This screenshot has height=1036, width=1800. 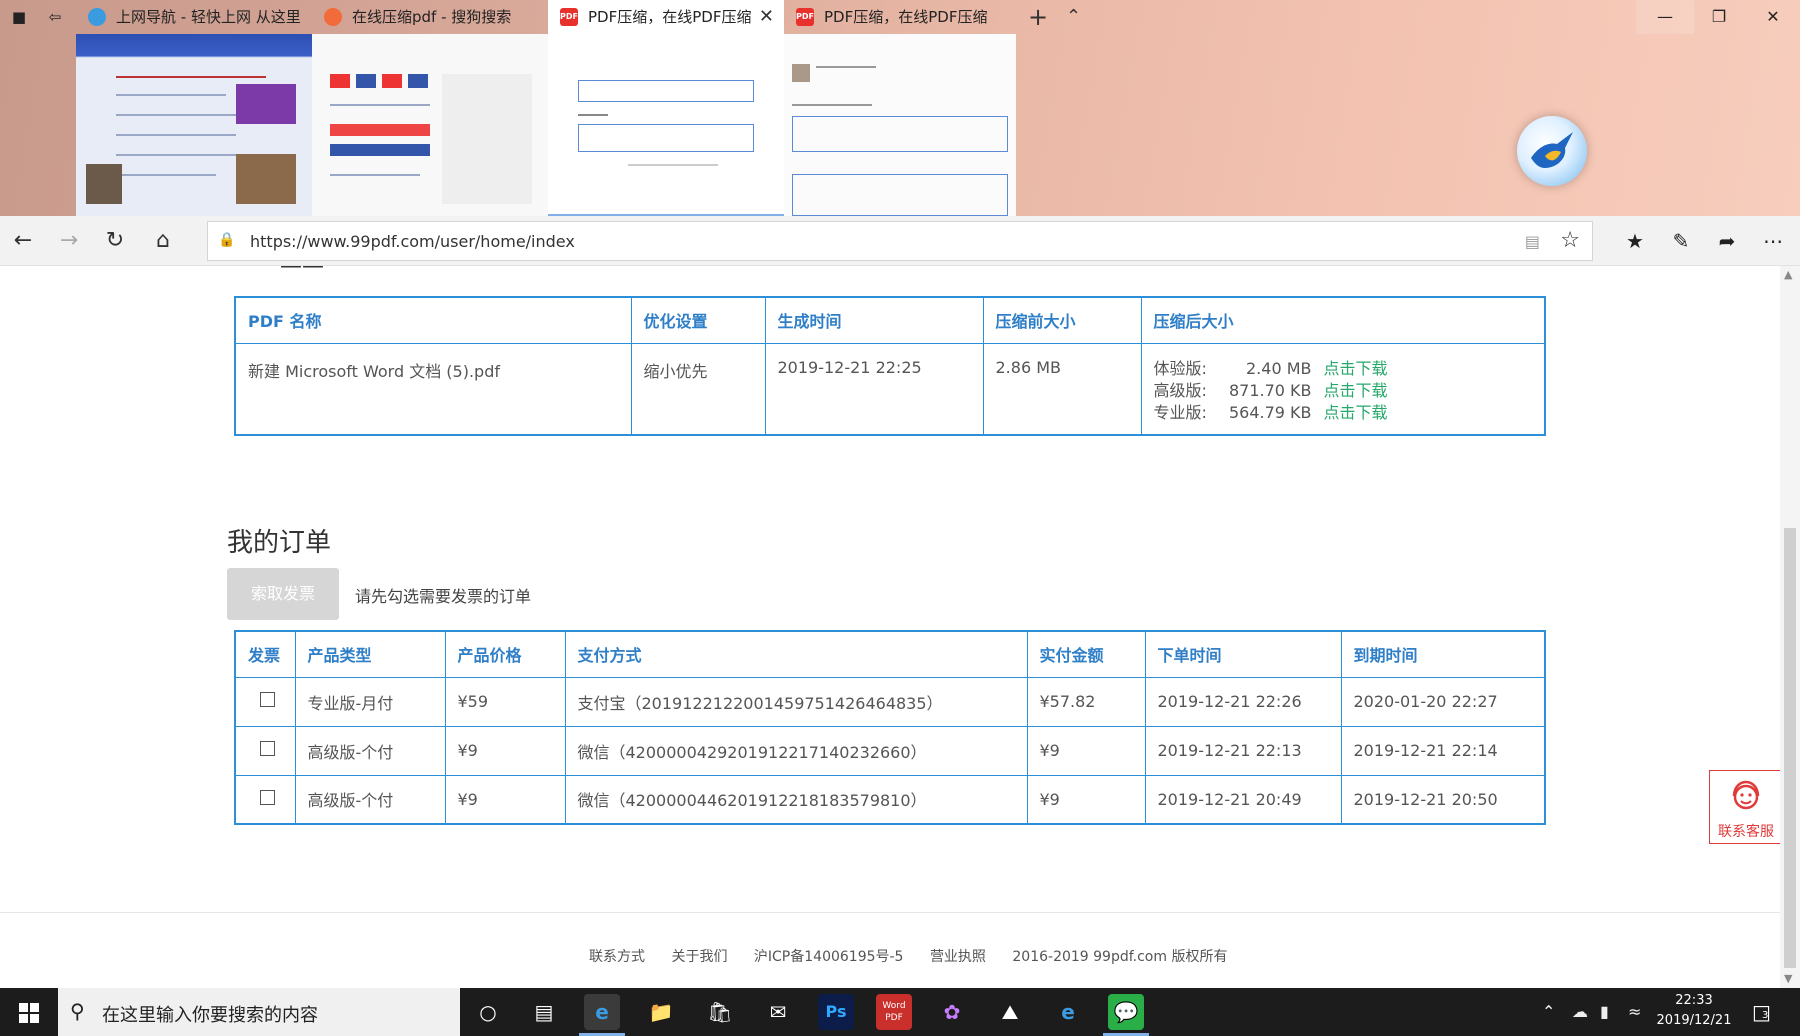 I want to click on task-view-icon: ▤, so click(x=544, y=1012).